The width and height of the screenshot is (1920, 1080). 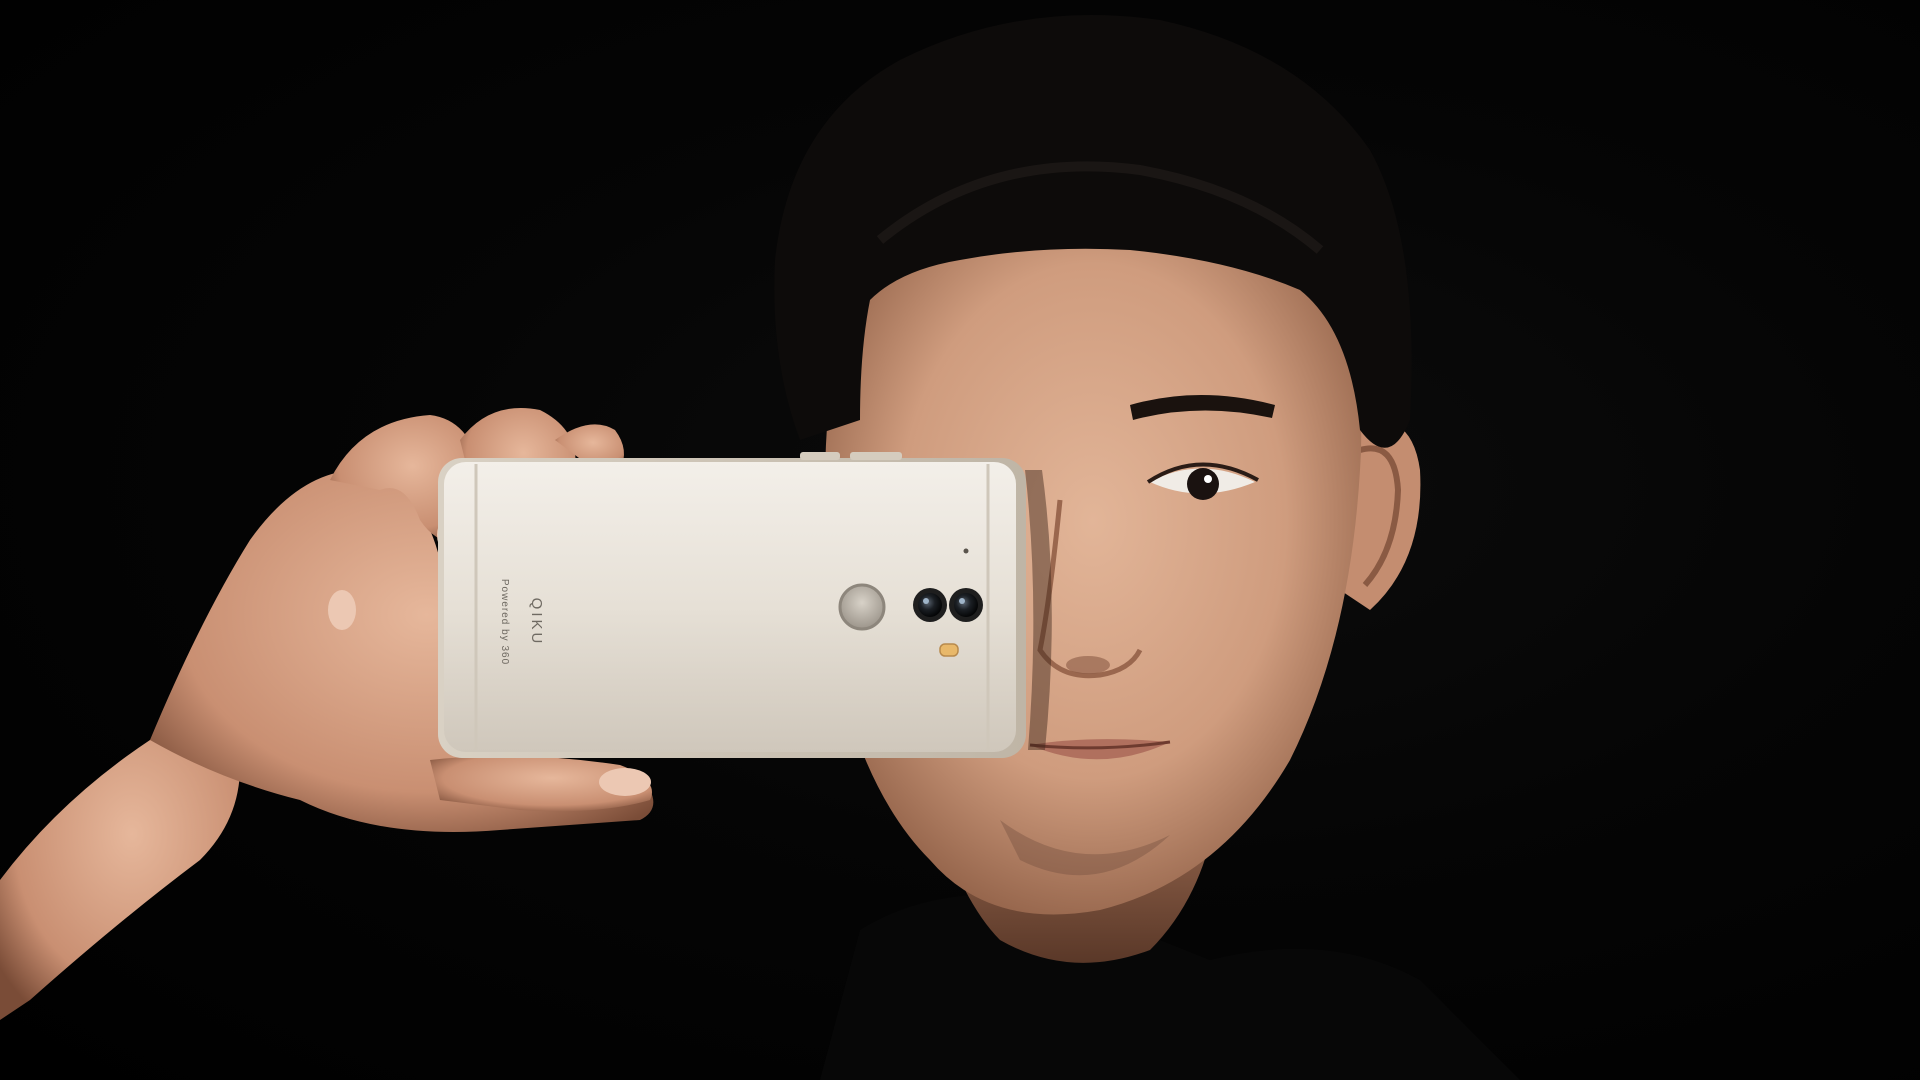 What do you see at coordinates (862, 607) in the screenshot?
I see `fingerprint-sensor` at bounding box center [862, 607].